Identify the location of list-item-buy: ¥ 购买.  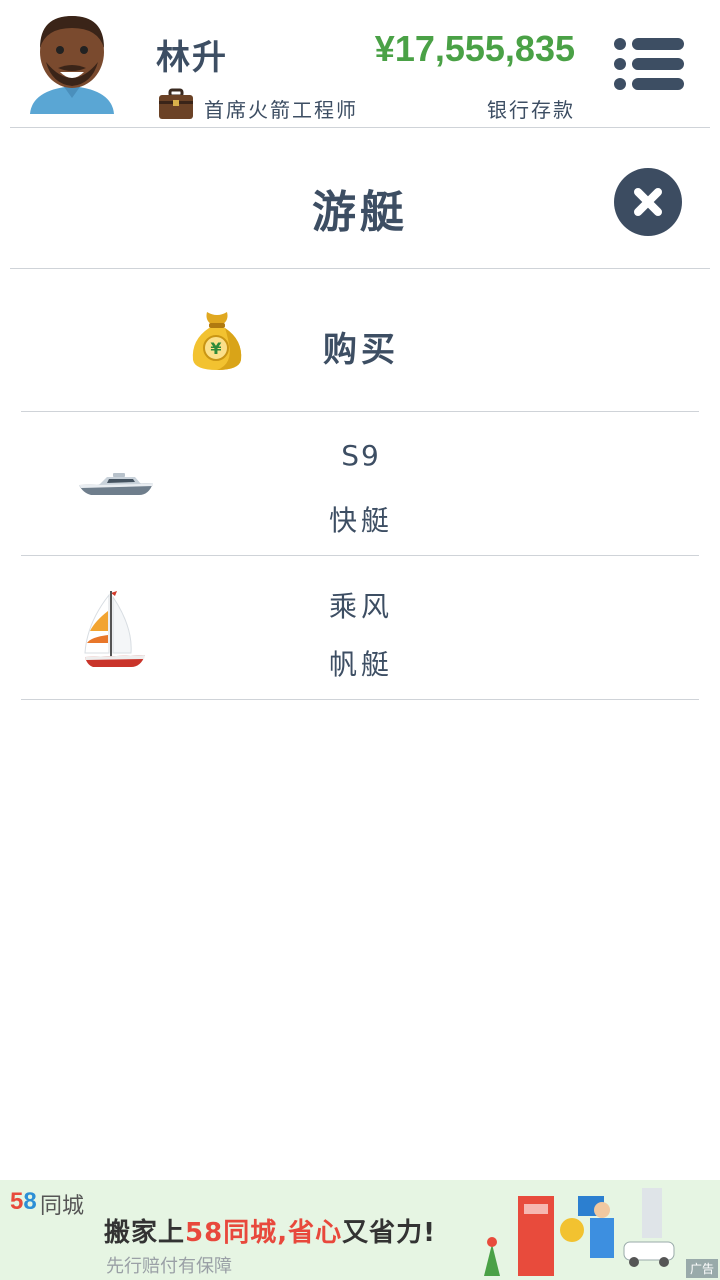
(360, 341).